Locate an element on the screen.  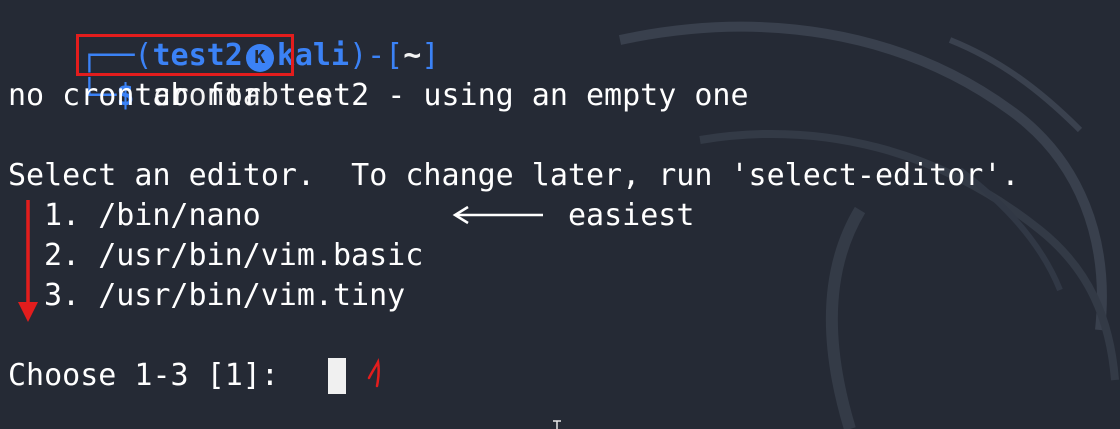
editor-option-1: 1. /bin/nano is located at coordinates (152, 216).